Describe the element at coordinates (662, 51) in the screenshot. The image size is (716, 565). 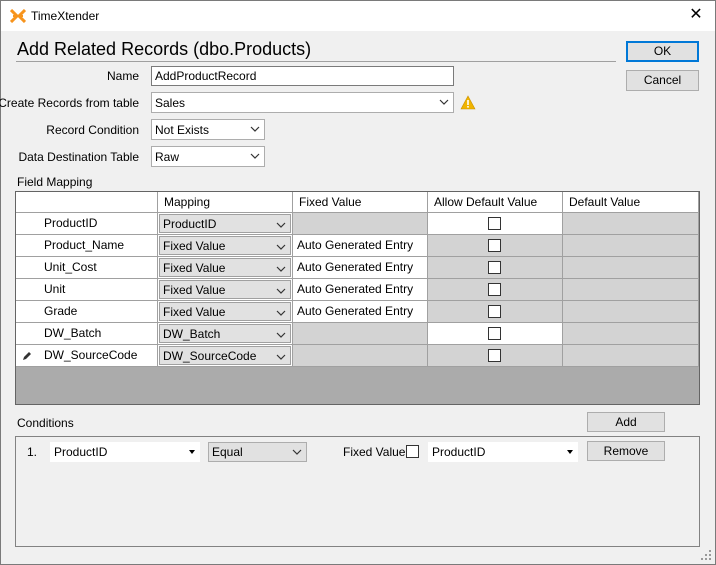
I see `ok-button: OK` at that location.